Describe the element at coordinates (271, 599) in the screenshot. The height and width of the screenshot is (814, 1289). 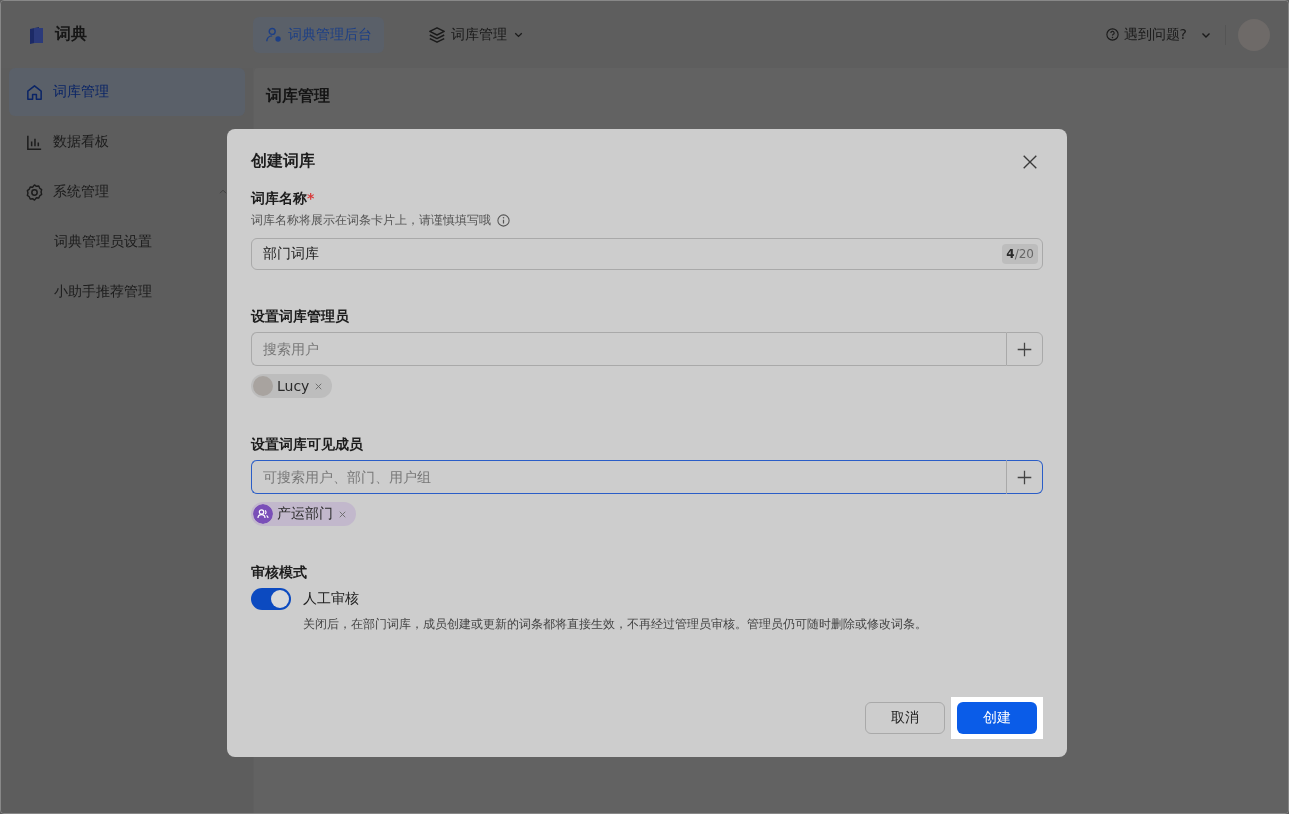
I see `toggle-switch` at that location.